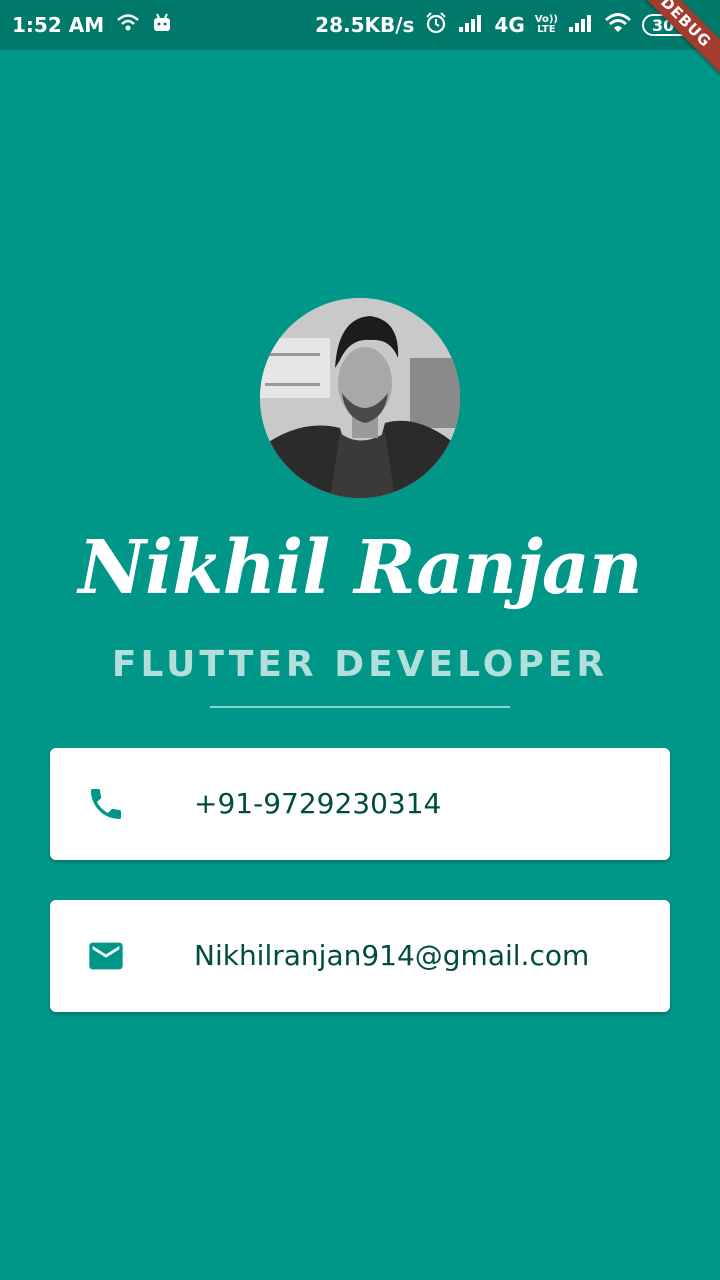  I want to click on lte-label: LTE, so click(546, 29).